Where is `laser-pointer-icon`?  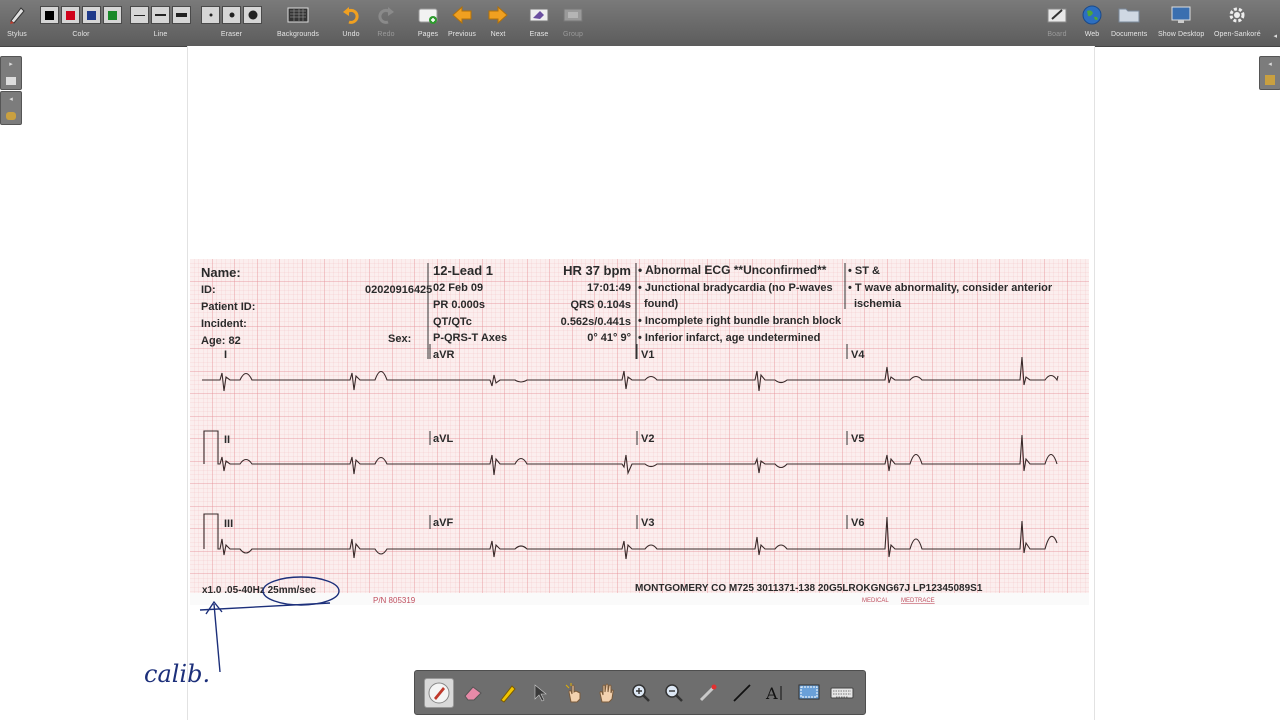 laser-pointer-icon is located at coordinates (708, 692).